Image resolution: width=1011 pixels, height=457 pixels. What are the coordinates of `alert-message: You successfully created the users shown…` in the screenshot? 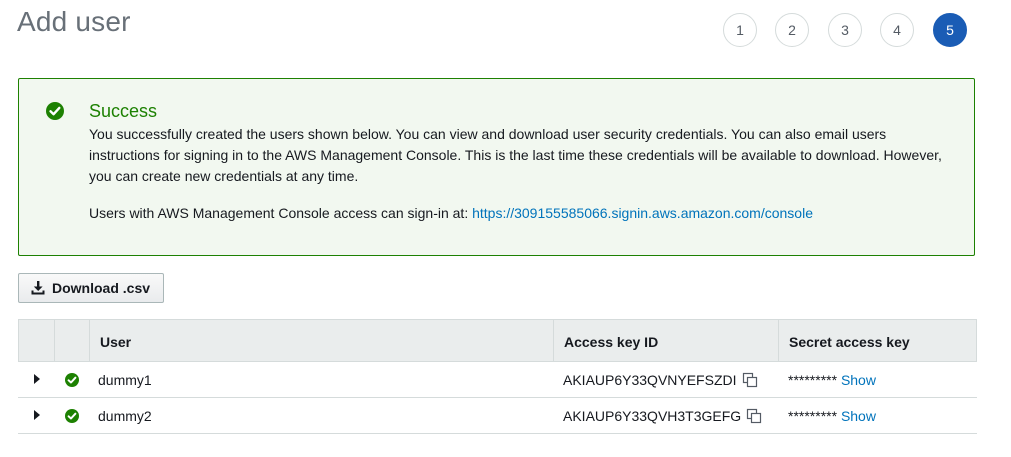 It's located at (515, 155).